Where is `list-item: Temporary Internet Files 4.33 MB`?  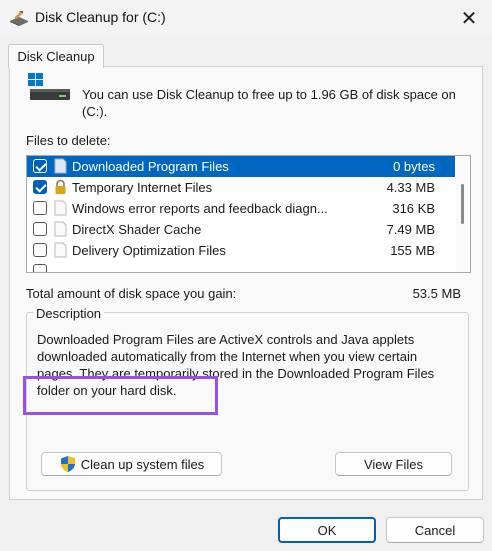
list-item: Temporary Internet Files 4.33 MB is located at coordinates (241, 187).